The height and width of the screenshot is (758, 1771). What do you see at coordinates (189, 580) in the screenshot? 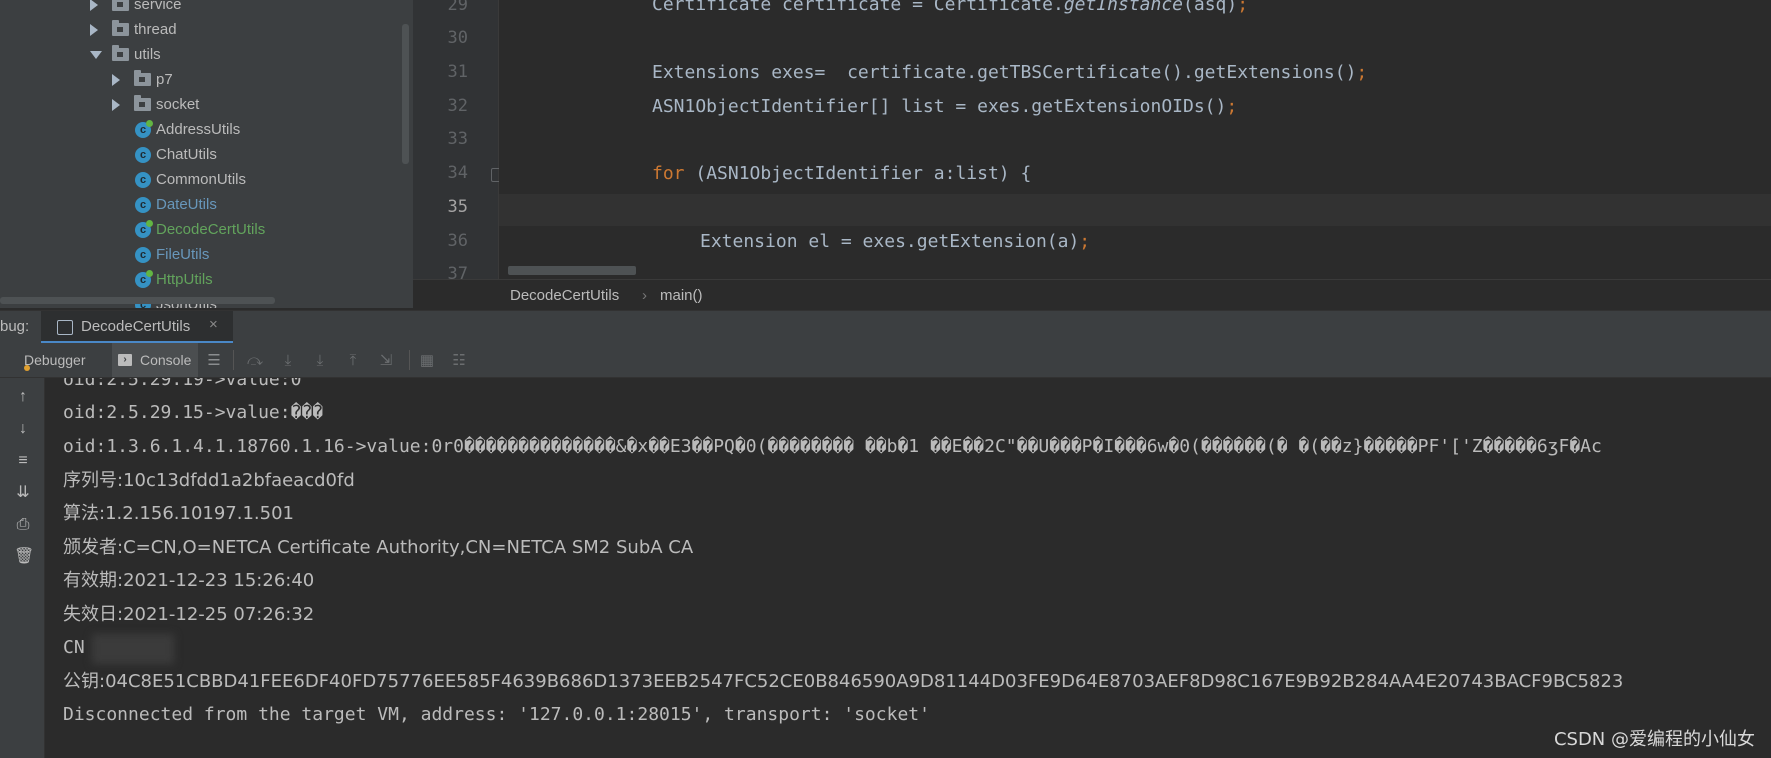
I see `console-line: 有效期:2021-12-23 15:26:40` at bounding box center [189, 580].